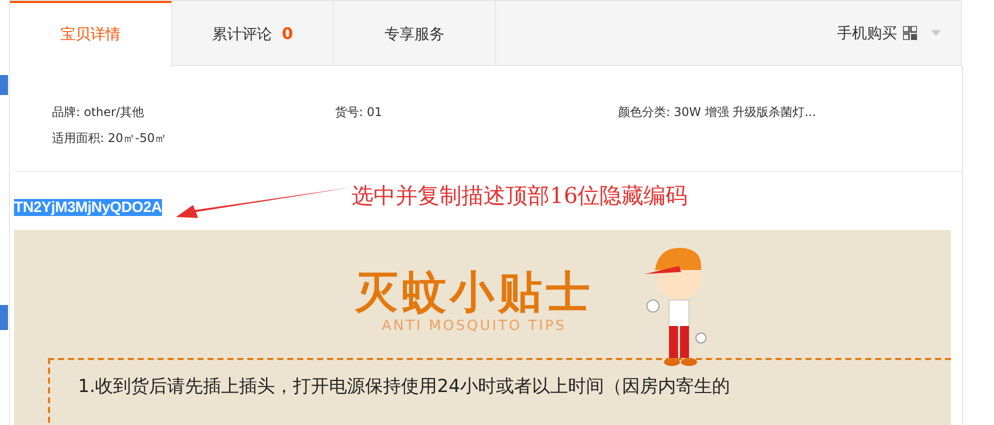 The height and width of the screenshot is (425, 994). Describe the element at coordinates (359, 112) in the screenshot. I see `attribute-text: 货号: 01` at that location.